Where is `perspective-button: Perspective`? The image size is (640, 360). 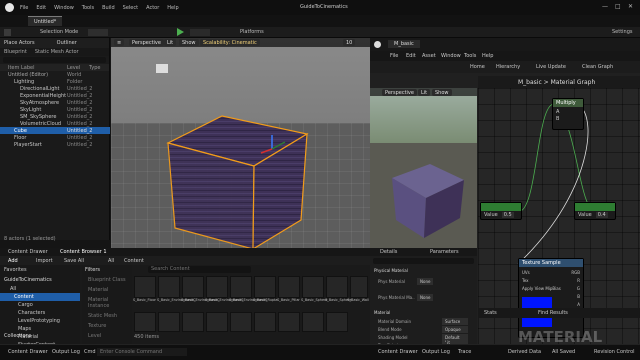
perspective-button: Perspective is located at coordinates (146, 42).